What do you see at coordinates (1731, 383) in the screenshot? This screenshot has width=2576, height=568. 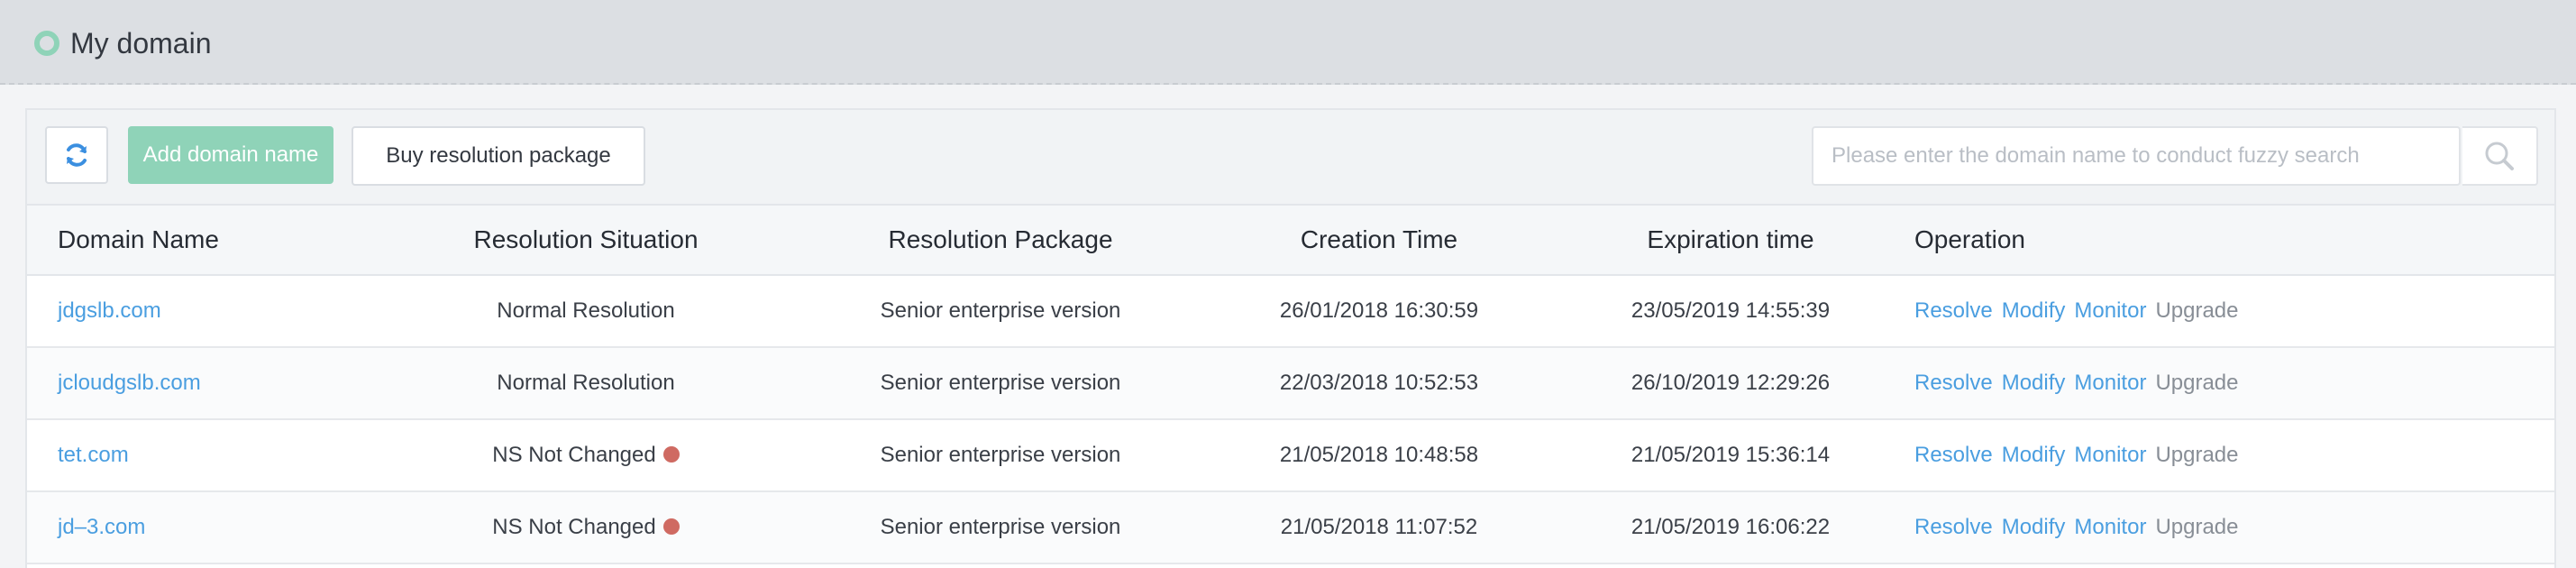 I see `expiration-time: 26/10/2019 12:29:26` at bounding box center [1731, 383].